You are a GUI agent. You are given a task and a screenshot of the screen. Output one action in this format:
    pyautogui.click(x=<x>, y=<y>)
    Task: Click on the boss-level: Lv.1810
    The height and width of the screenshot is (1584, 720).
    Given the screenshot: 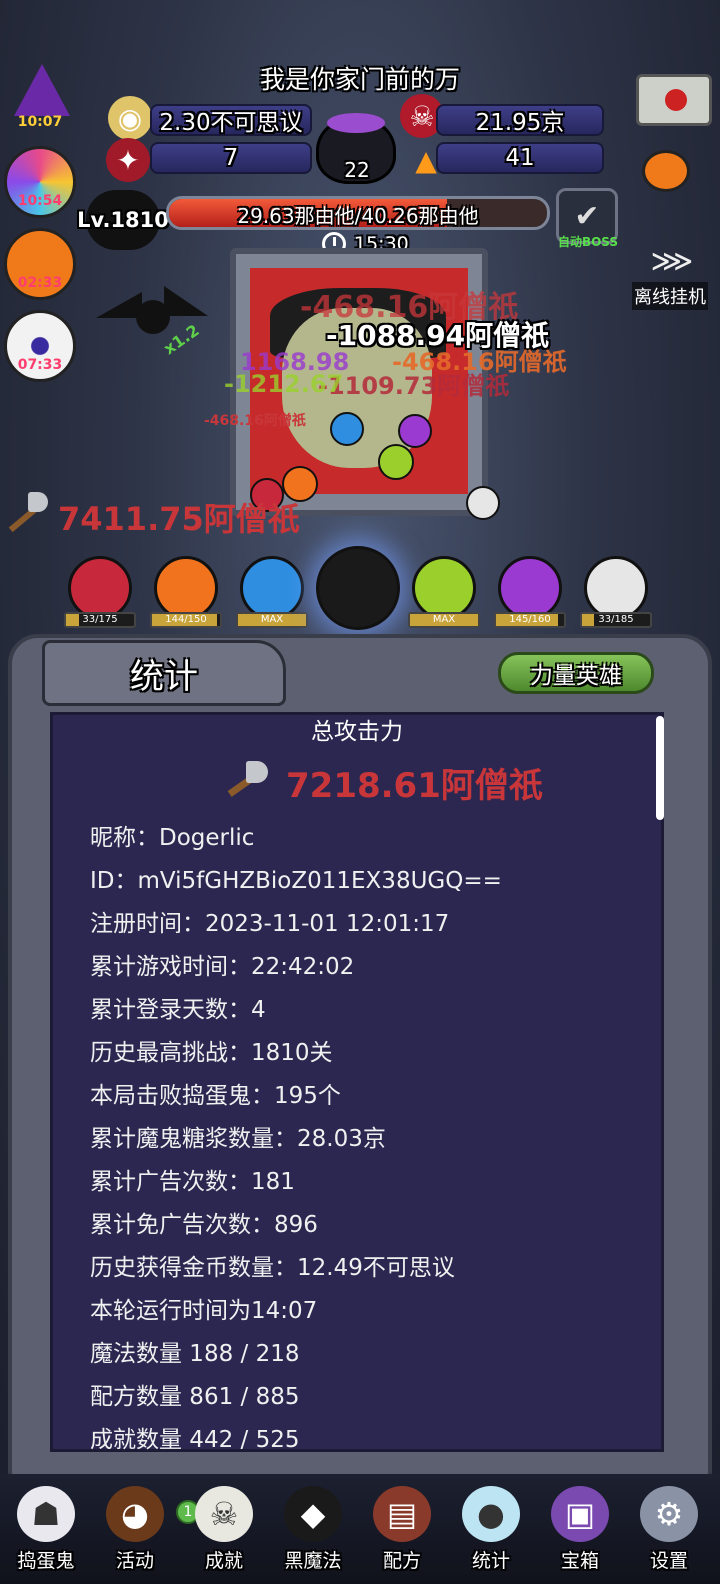 What is the action you would take?
    pyautogui.click(x=123, y=220)
    